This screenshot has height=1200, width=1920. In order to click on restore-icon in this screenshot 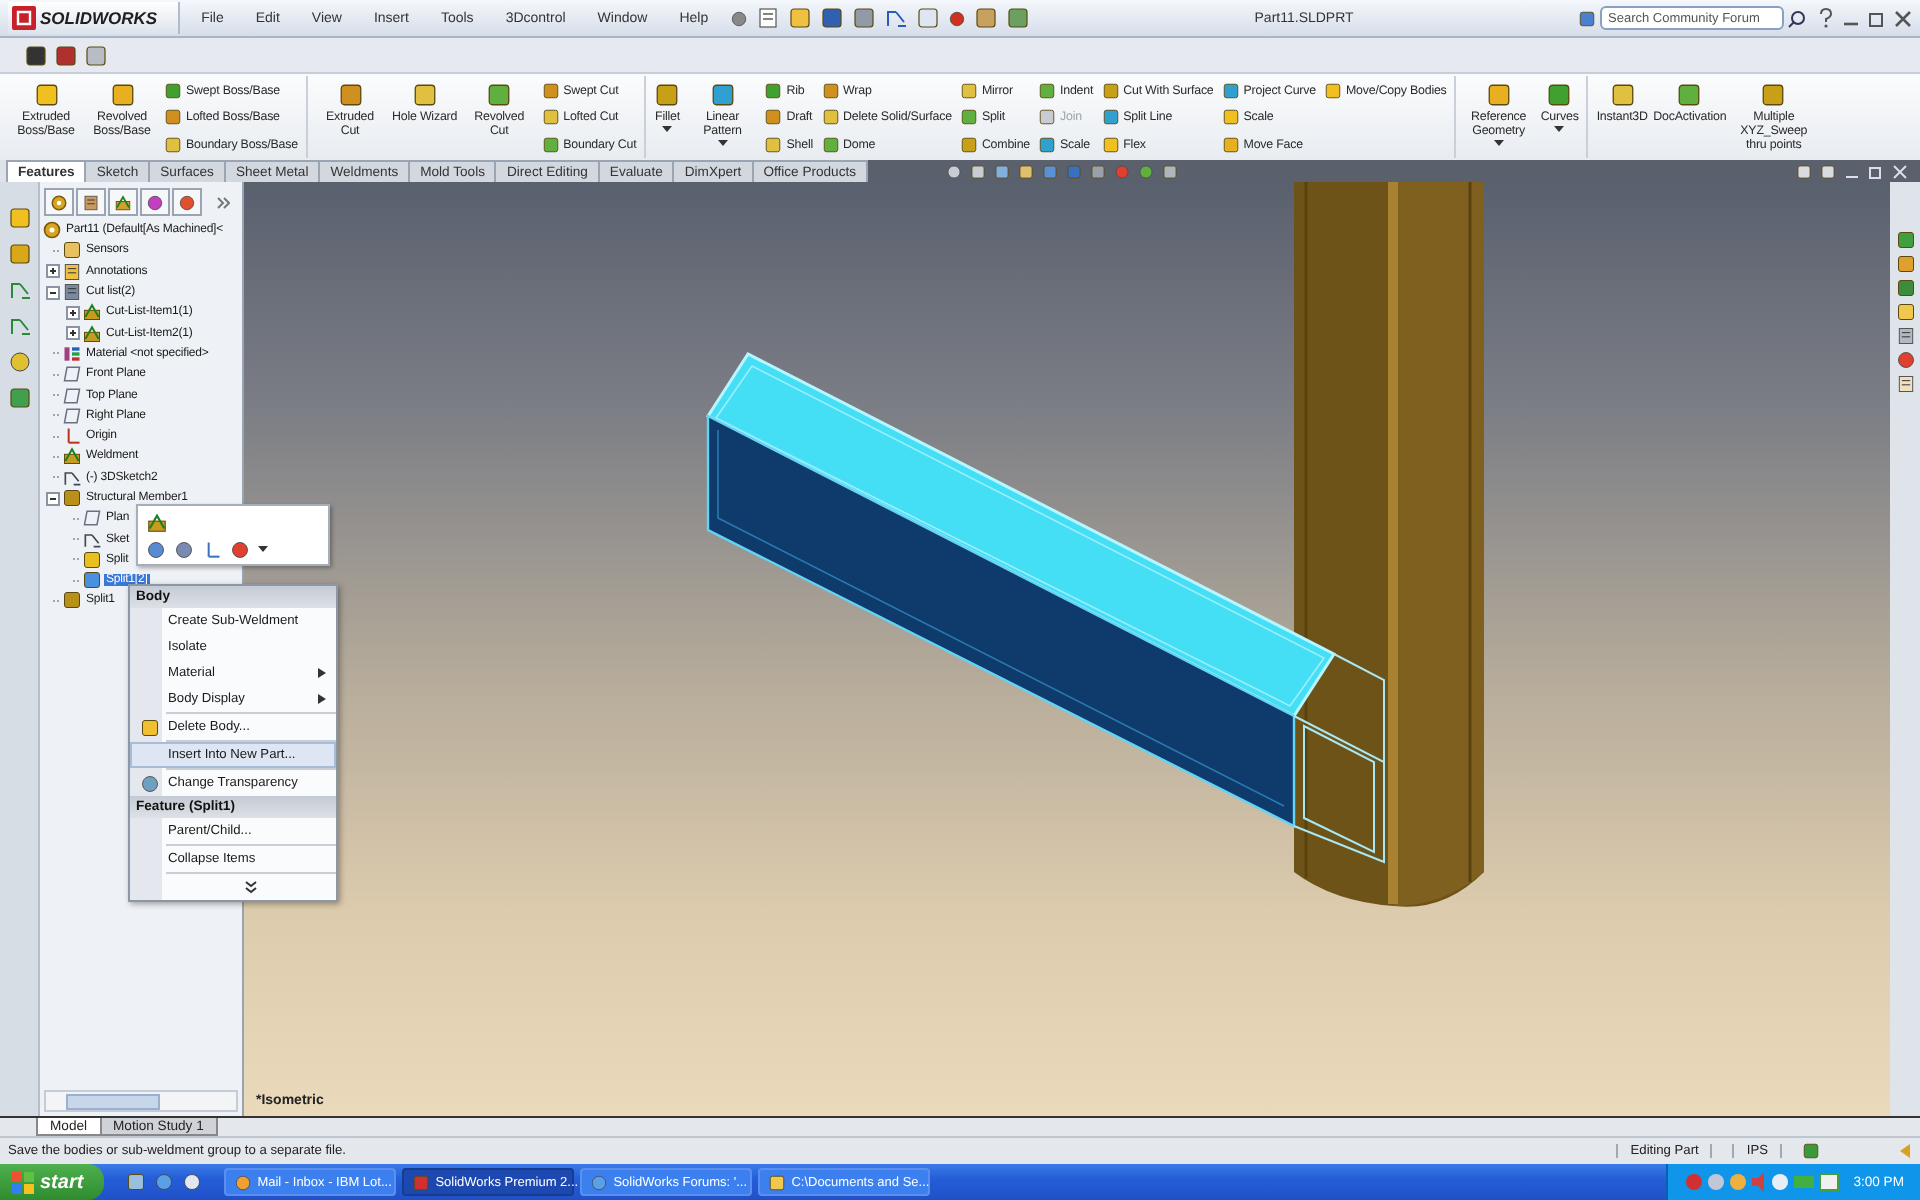, I will do `click(1877, 18)`.